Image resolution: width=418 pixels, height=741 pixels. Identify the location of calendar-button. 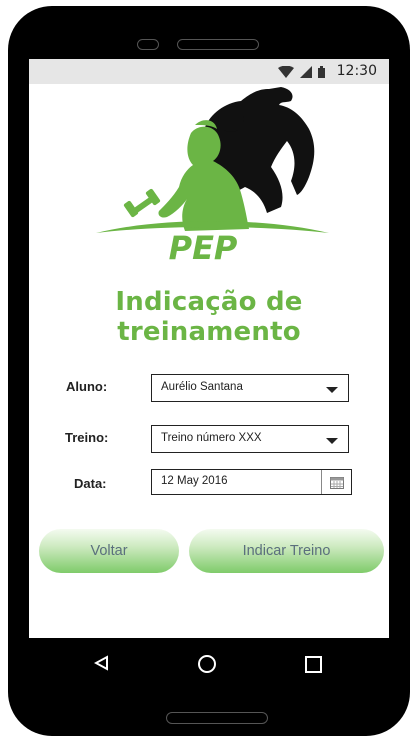
(336, 482).